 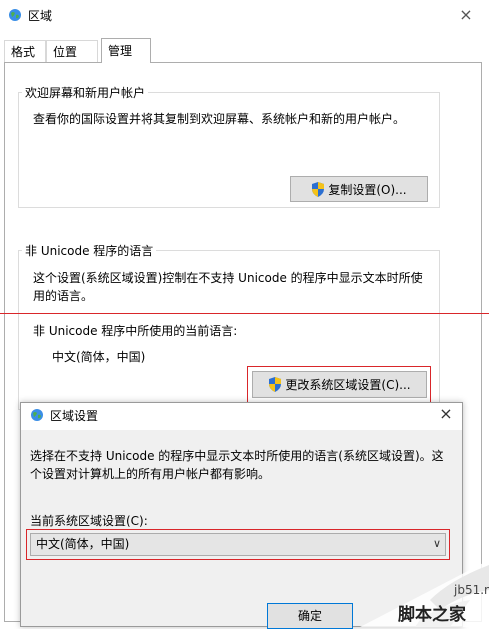 What do you see at coordinates (150, 474) in the screenshot?
I see `dialog-description-line2: 个设置对计算机上的所有用户帐户都有影响。` at bounding box center [150, 474].